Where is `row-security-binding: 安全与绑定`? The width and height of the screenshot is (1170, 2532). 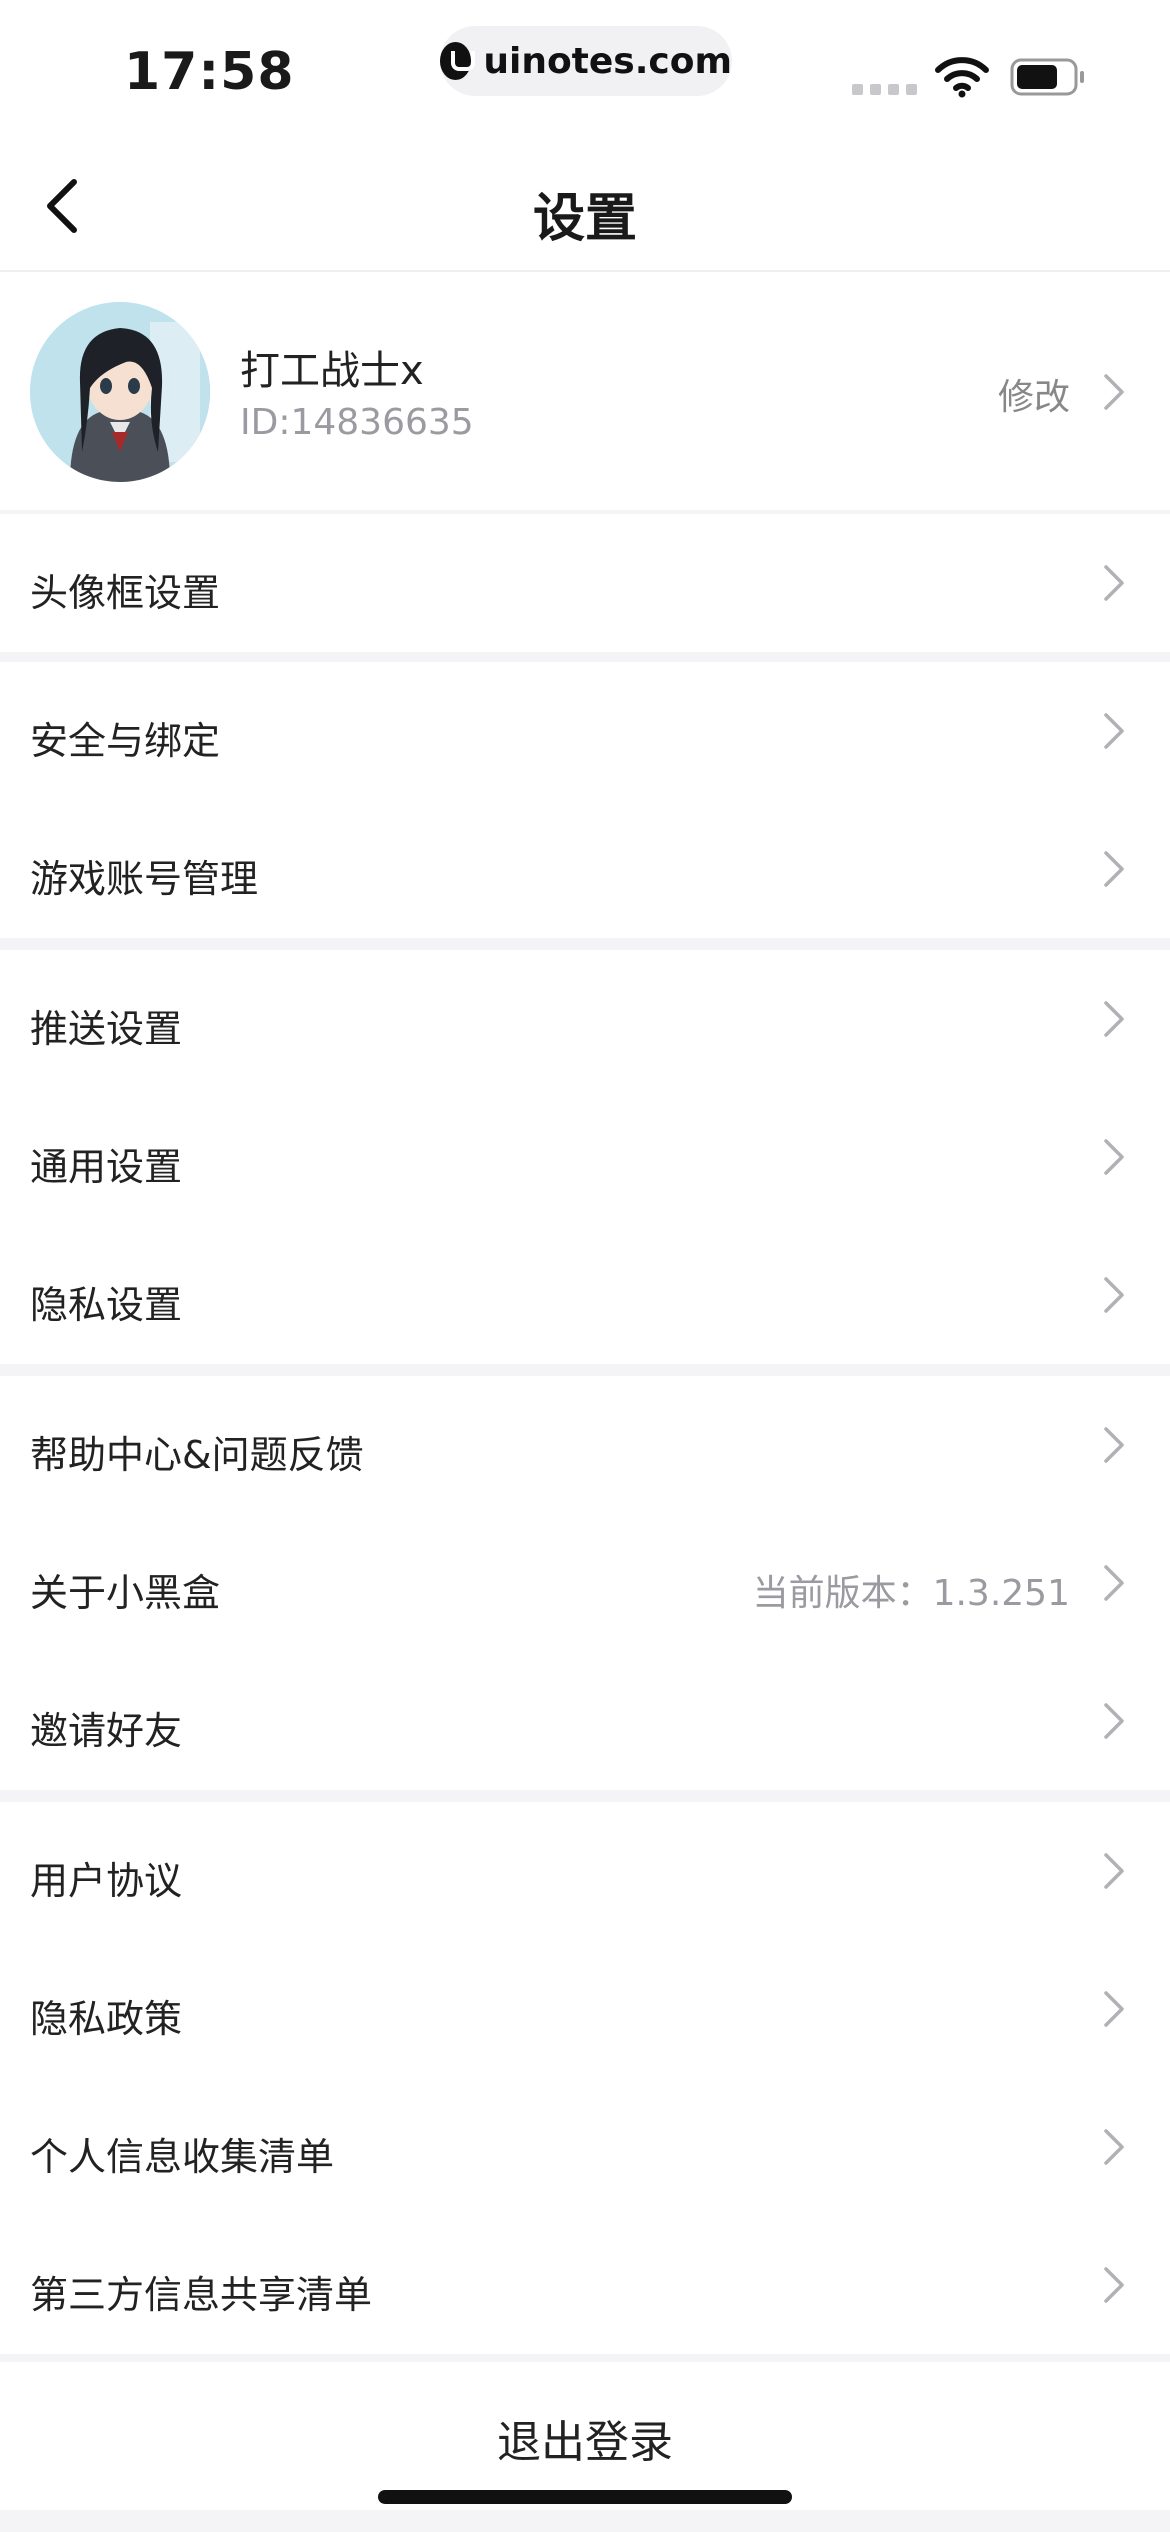
row-security-binding: 安全与绑定 is located at coordinates (585, 731).